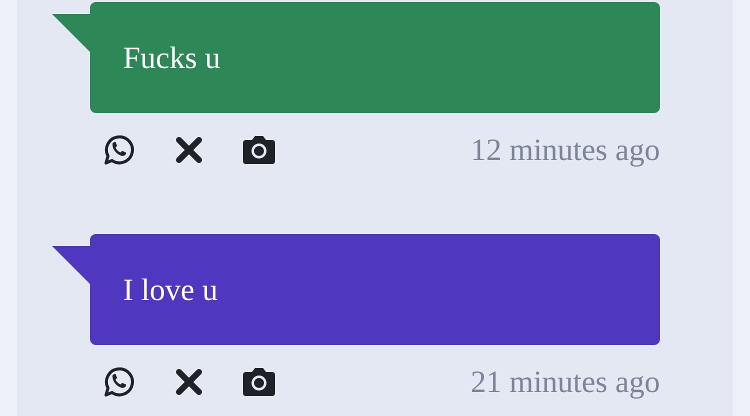  Describe the element at coordinates (171, 58) in the screenshot. I see `message-text: Fucks u` at that location.